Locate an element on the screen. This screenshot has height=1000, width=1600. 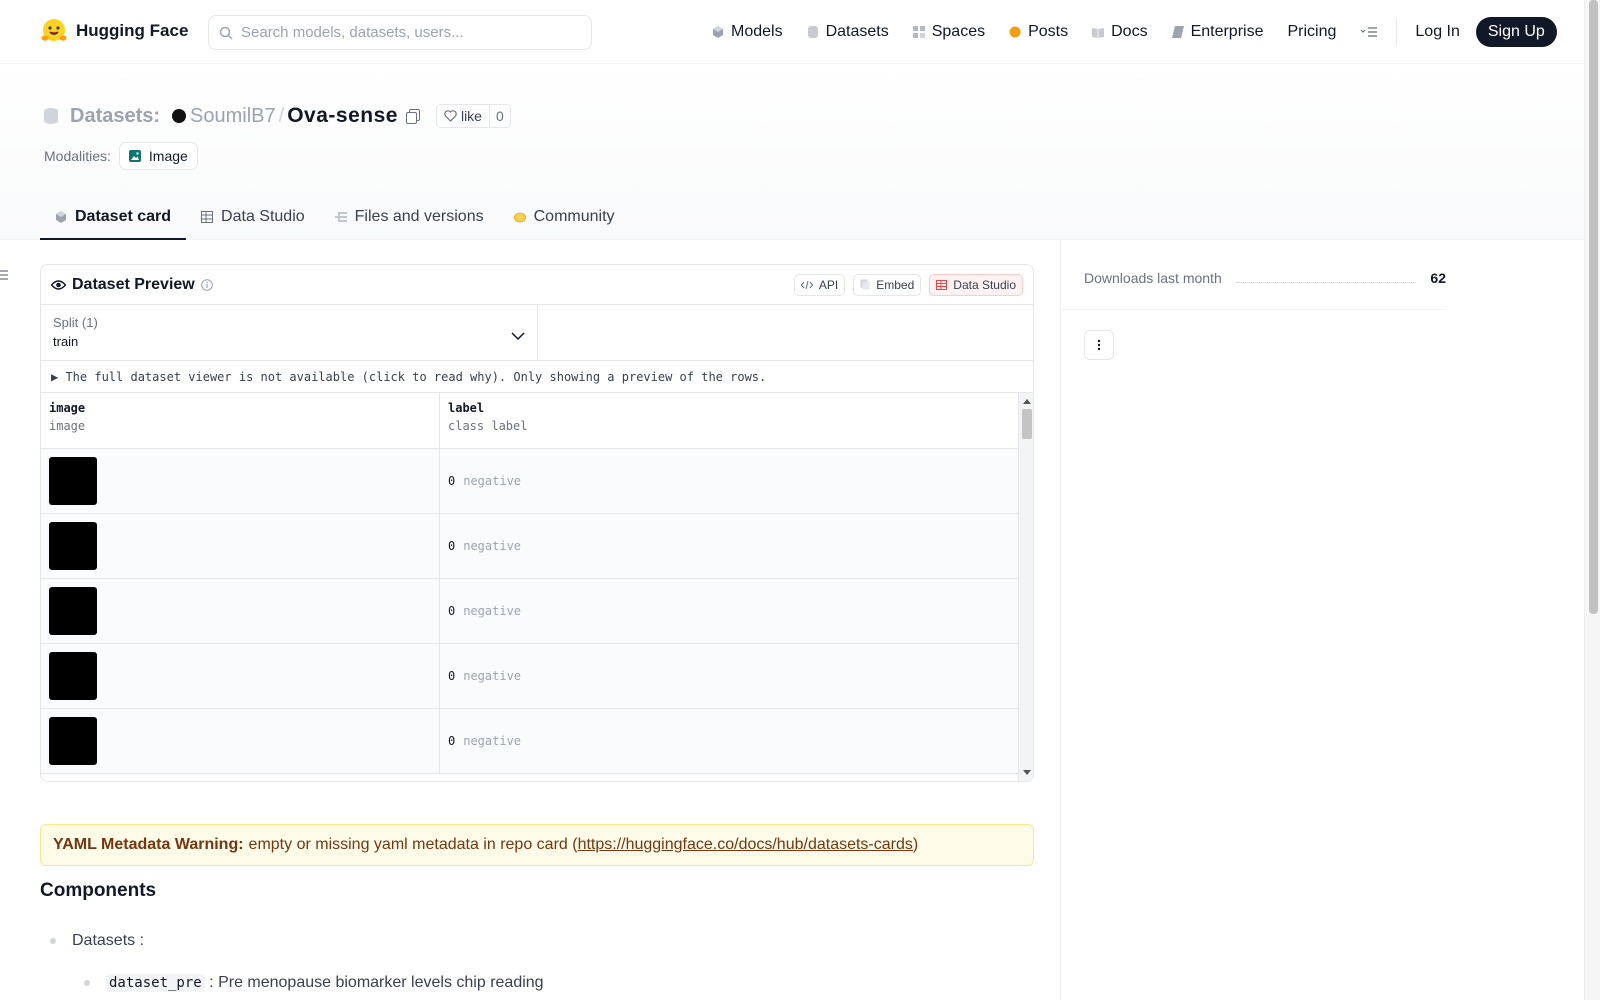
dotted-leader is located at coordinates (1326, 278).